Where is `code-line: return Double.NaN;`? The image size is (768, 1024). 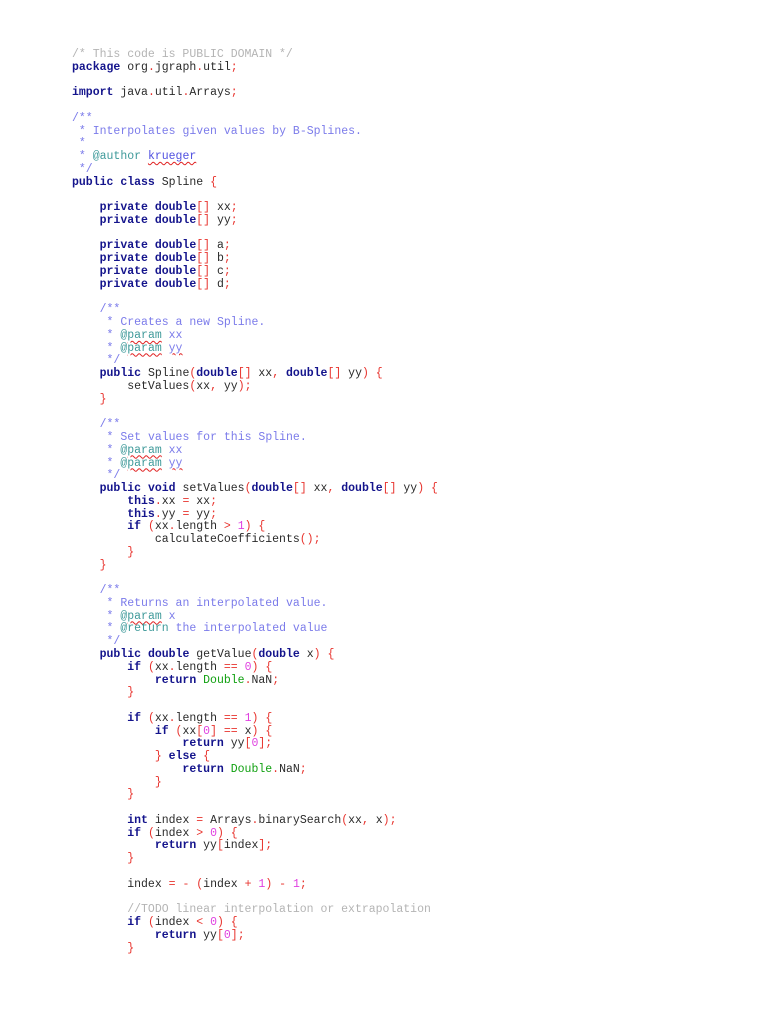
code-line: return Double.NaN; is located at coordinates (255, 769).